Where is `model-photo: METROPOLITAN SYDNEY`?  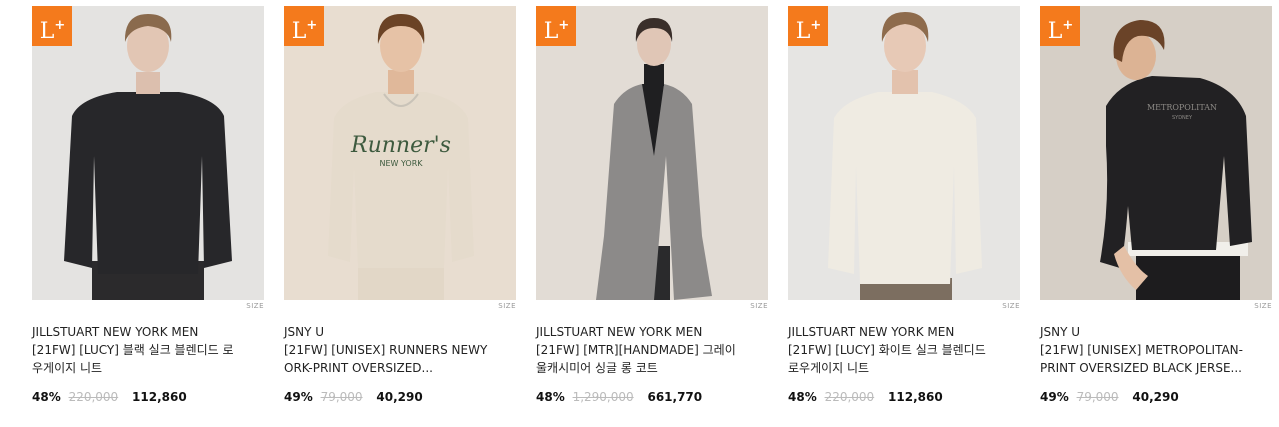
model-photo: METROPOLITAN SYDNEY is located at coordinates (1156, 153).